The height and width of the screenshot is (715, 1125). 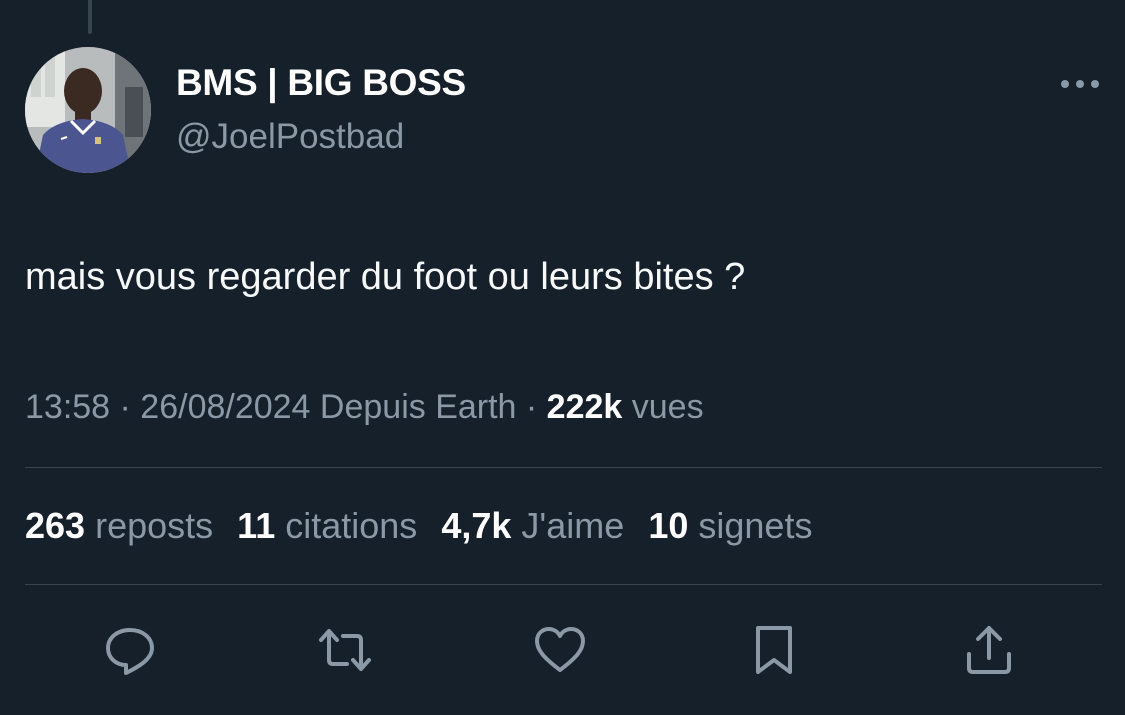 I want to click on bookmark-icon, so click(x=774, y=650).